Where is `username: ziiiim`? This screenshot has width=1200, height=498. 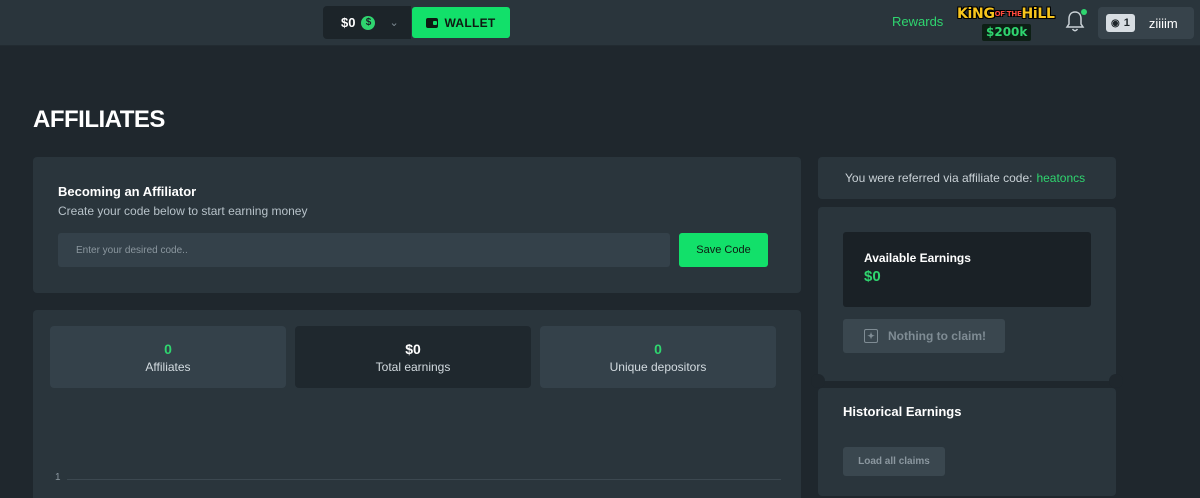
username: ziiiim is located at coordinates (1163, 23).